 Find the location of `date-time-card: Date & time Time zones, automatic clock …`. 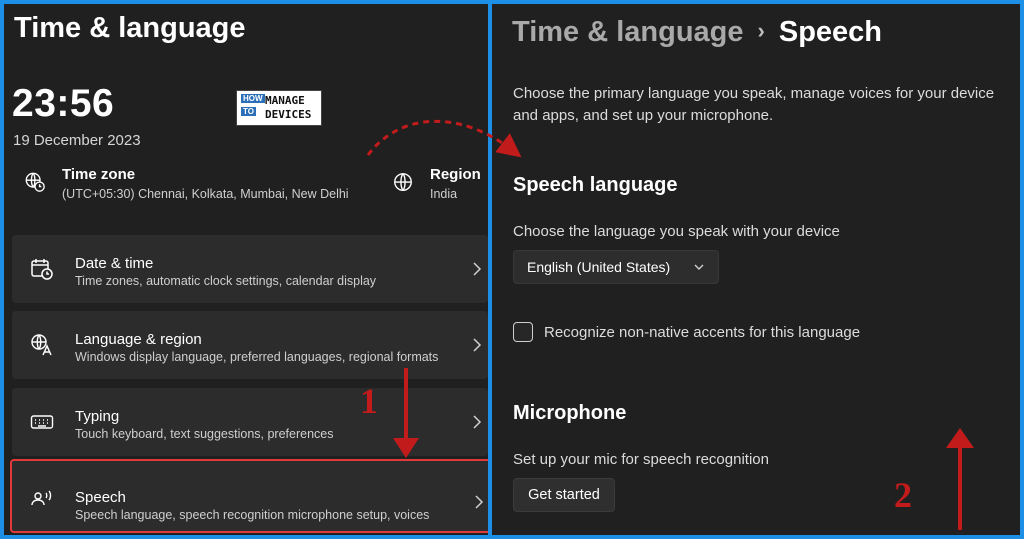

date-time-card: Date & time Time zones, automatic clock … is located at coordinates (250, 269).